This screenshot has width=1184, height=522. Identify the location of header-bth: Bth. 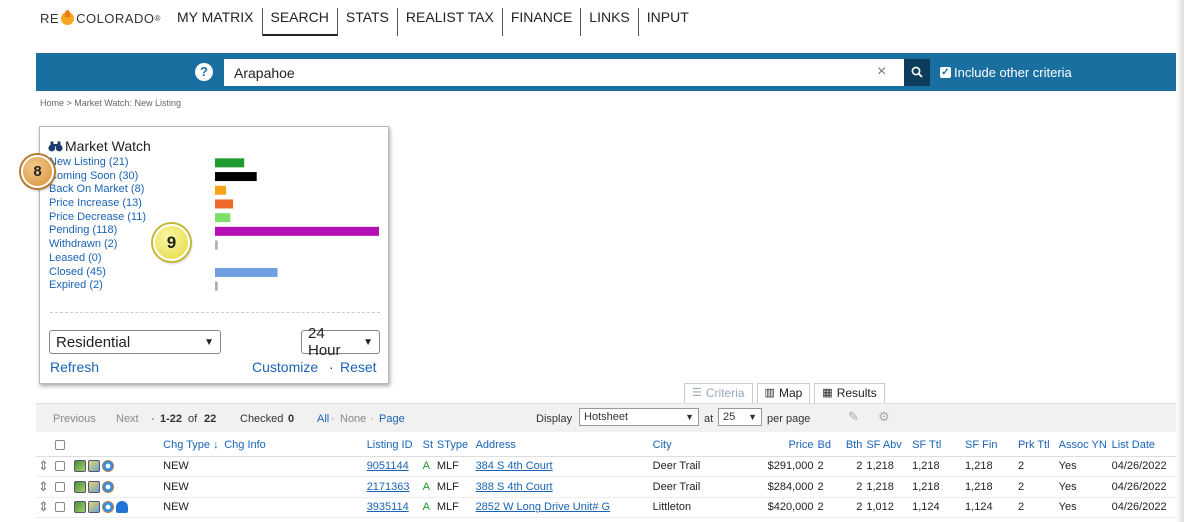
(850, 446).